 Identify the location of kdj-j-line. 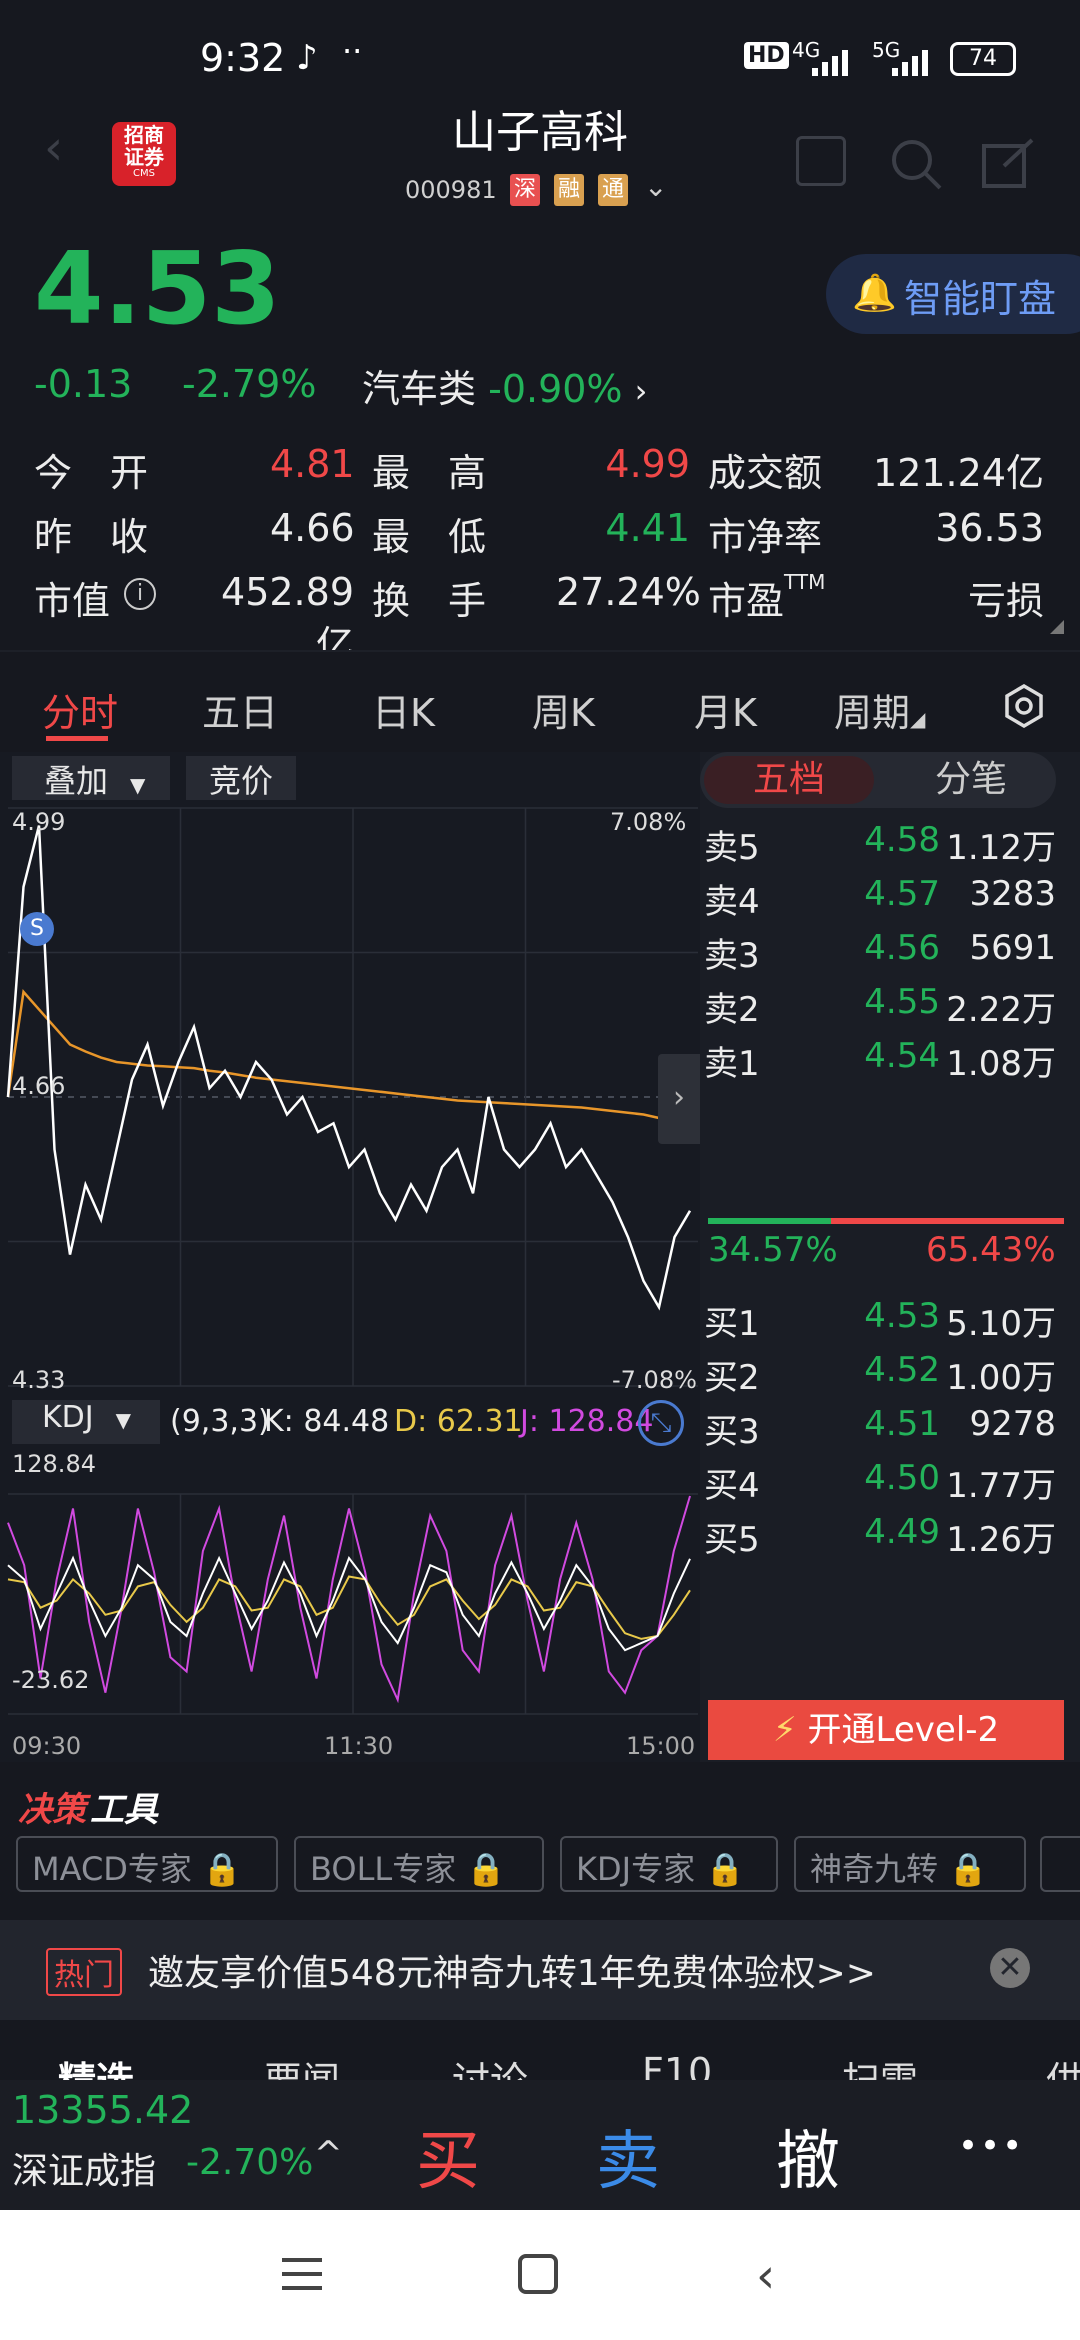
(349, 1599).